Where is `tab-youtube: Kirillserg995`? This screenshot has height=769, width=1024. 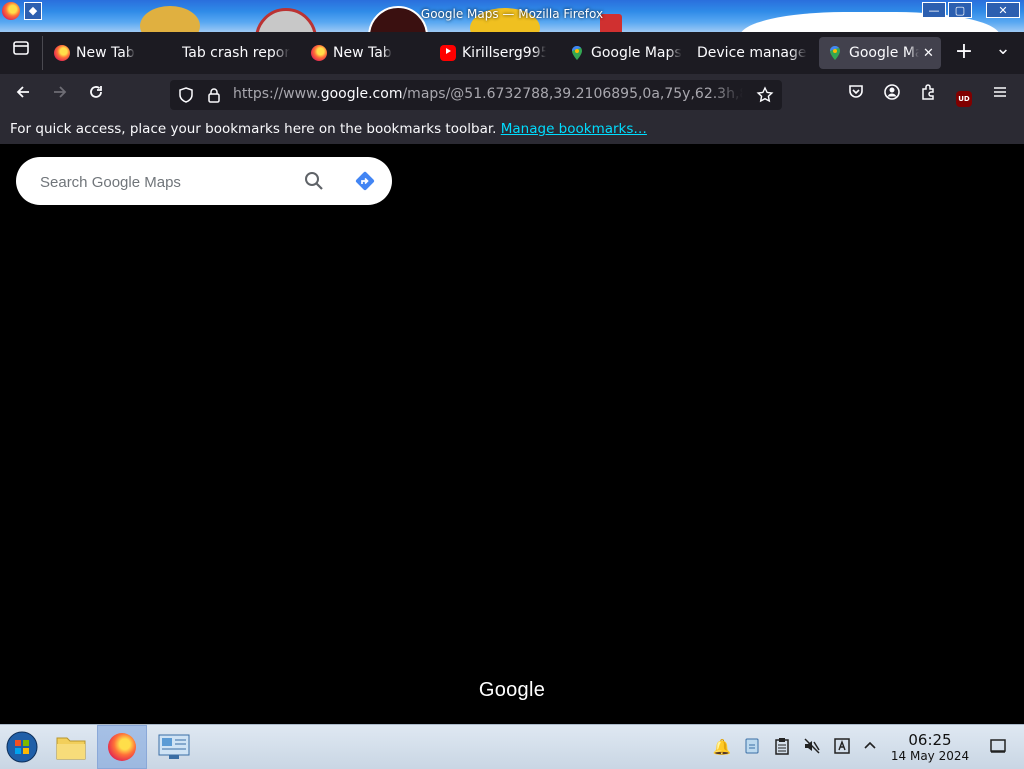
tab-youtube: Kirillserg995 is located at coordinates (493, 53).